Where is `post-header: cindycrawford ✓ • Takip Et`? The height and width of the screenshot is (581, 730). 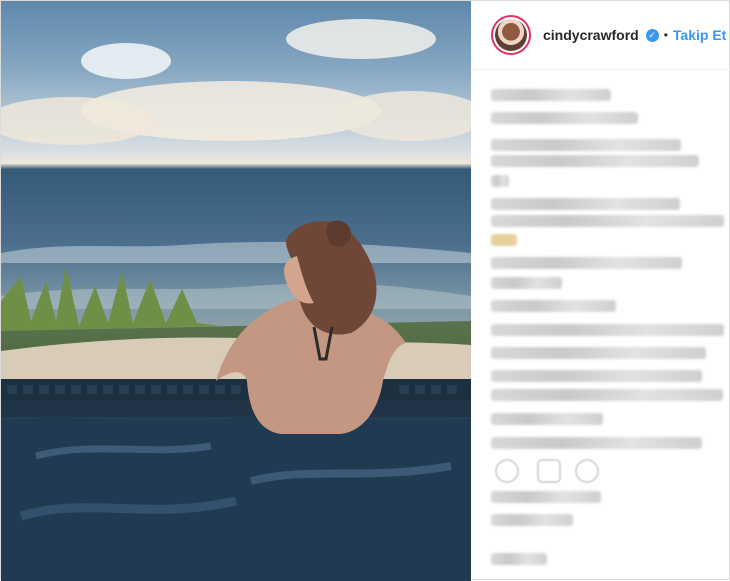 post-header: cindycrawford ✓ • Takip Et is located at coordinates (600, 35).